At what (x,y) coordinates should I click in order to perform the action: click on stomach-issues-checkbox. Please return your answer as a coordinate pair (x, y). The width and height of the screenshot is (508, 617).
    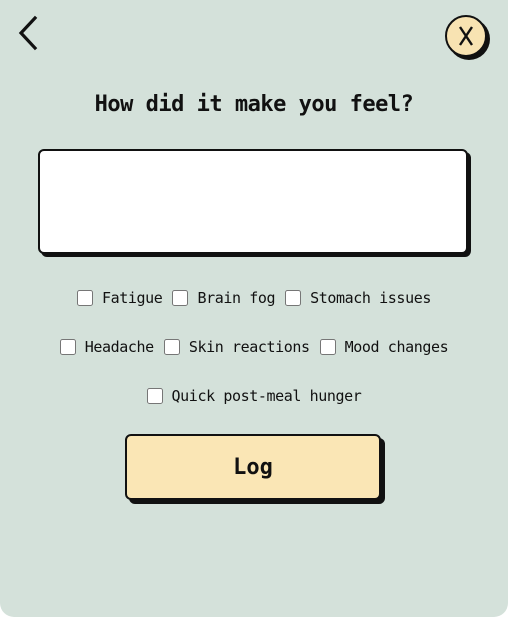
    Looking at the image, I should click on (293, 298).